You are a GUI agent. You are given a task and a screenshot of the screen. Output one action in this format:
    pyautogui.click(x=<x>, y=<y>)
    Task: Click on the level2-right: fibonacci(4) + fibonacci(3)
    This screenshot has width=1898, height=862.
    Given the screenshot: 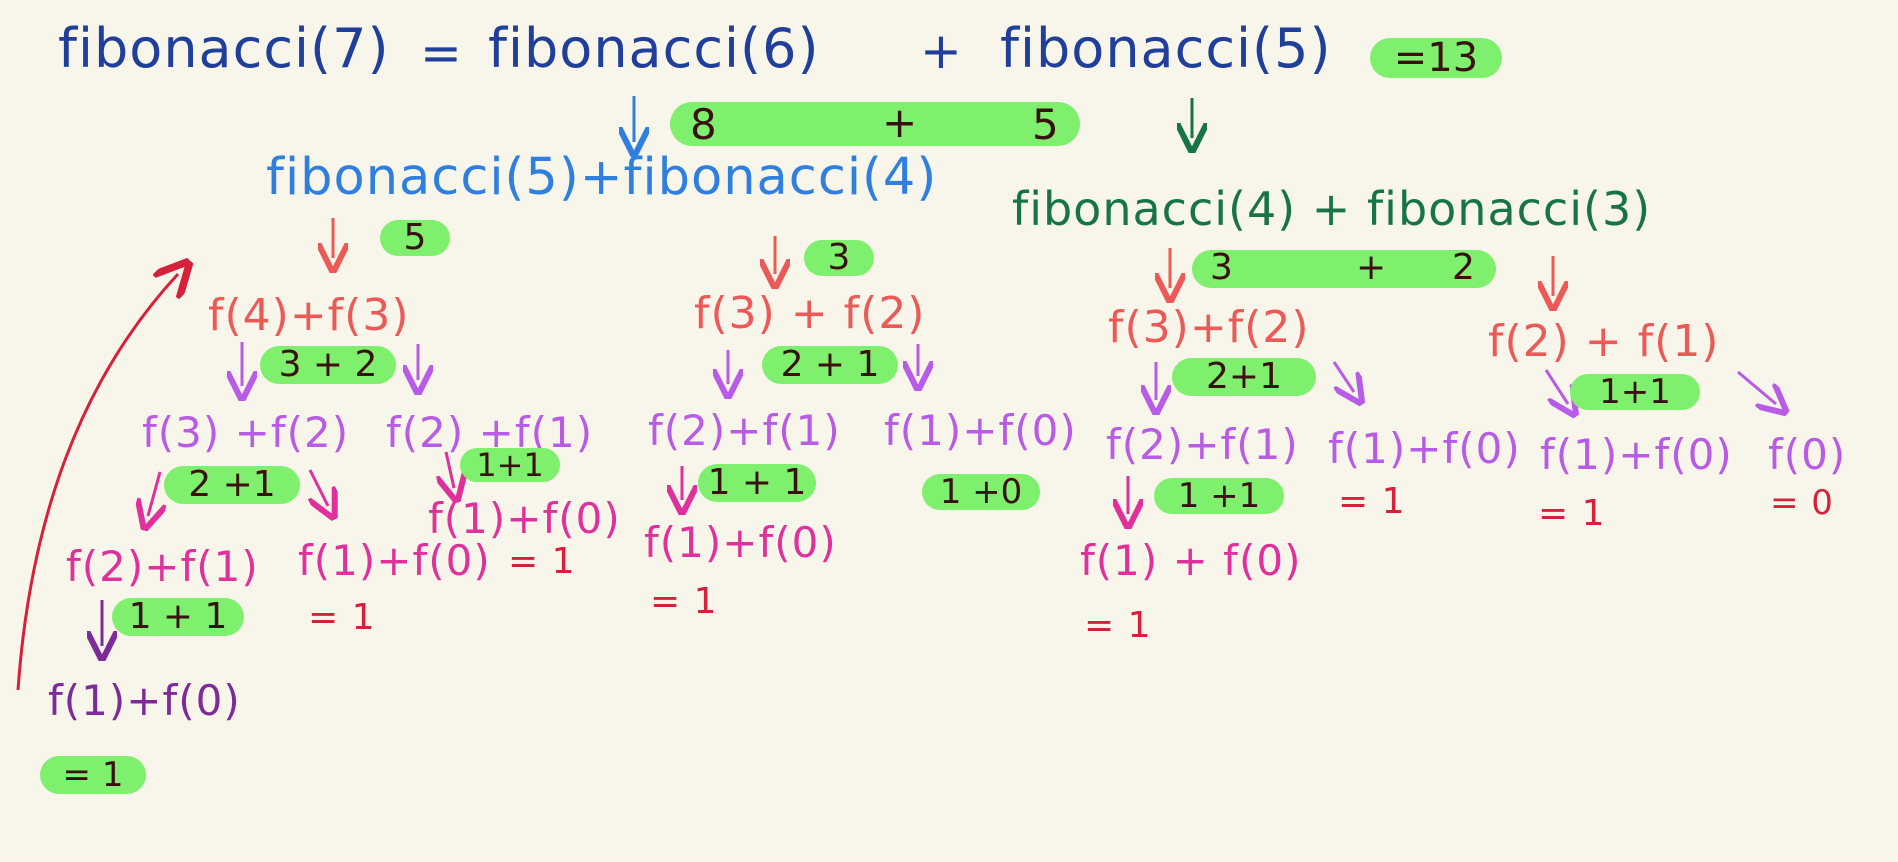 What is the action you would take?
    pyautogui.click(x=1332, y=209)
    